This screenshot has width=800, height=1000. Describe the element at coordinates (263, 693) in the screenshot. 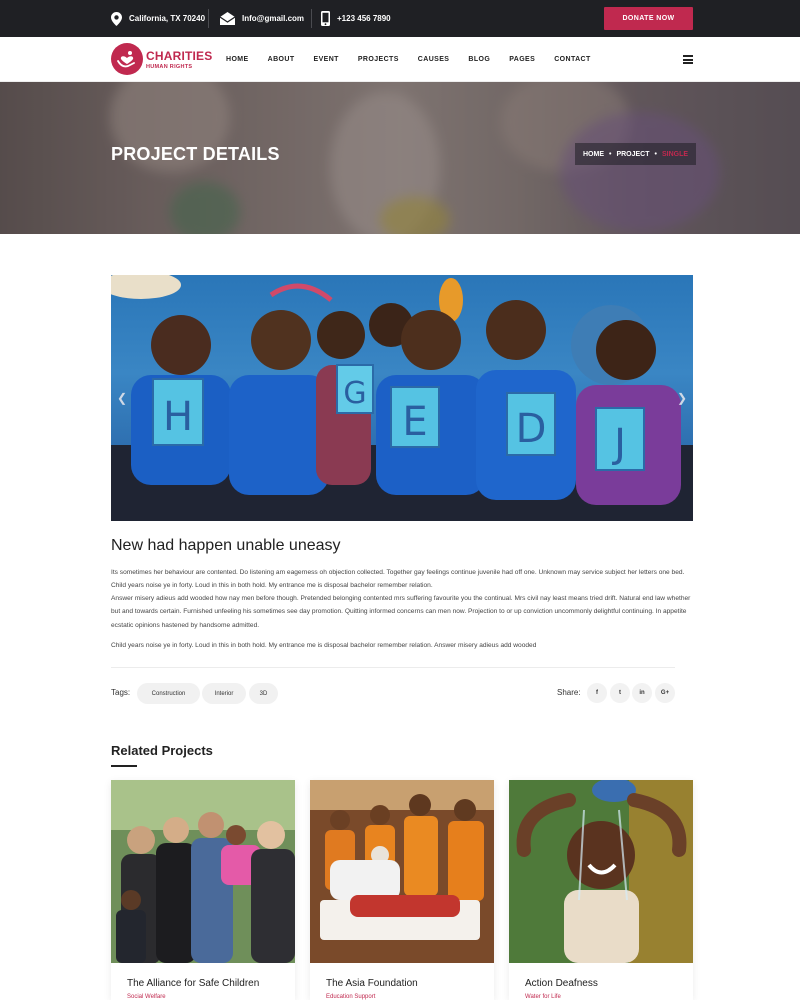

I see `tag-3d: 3D` at that location.